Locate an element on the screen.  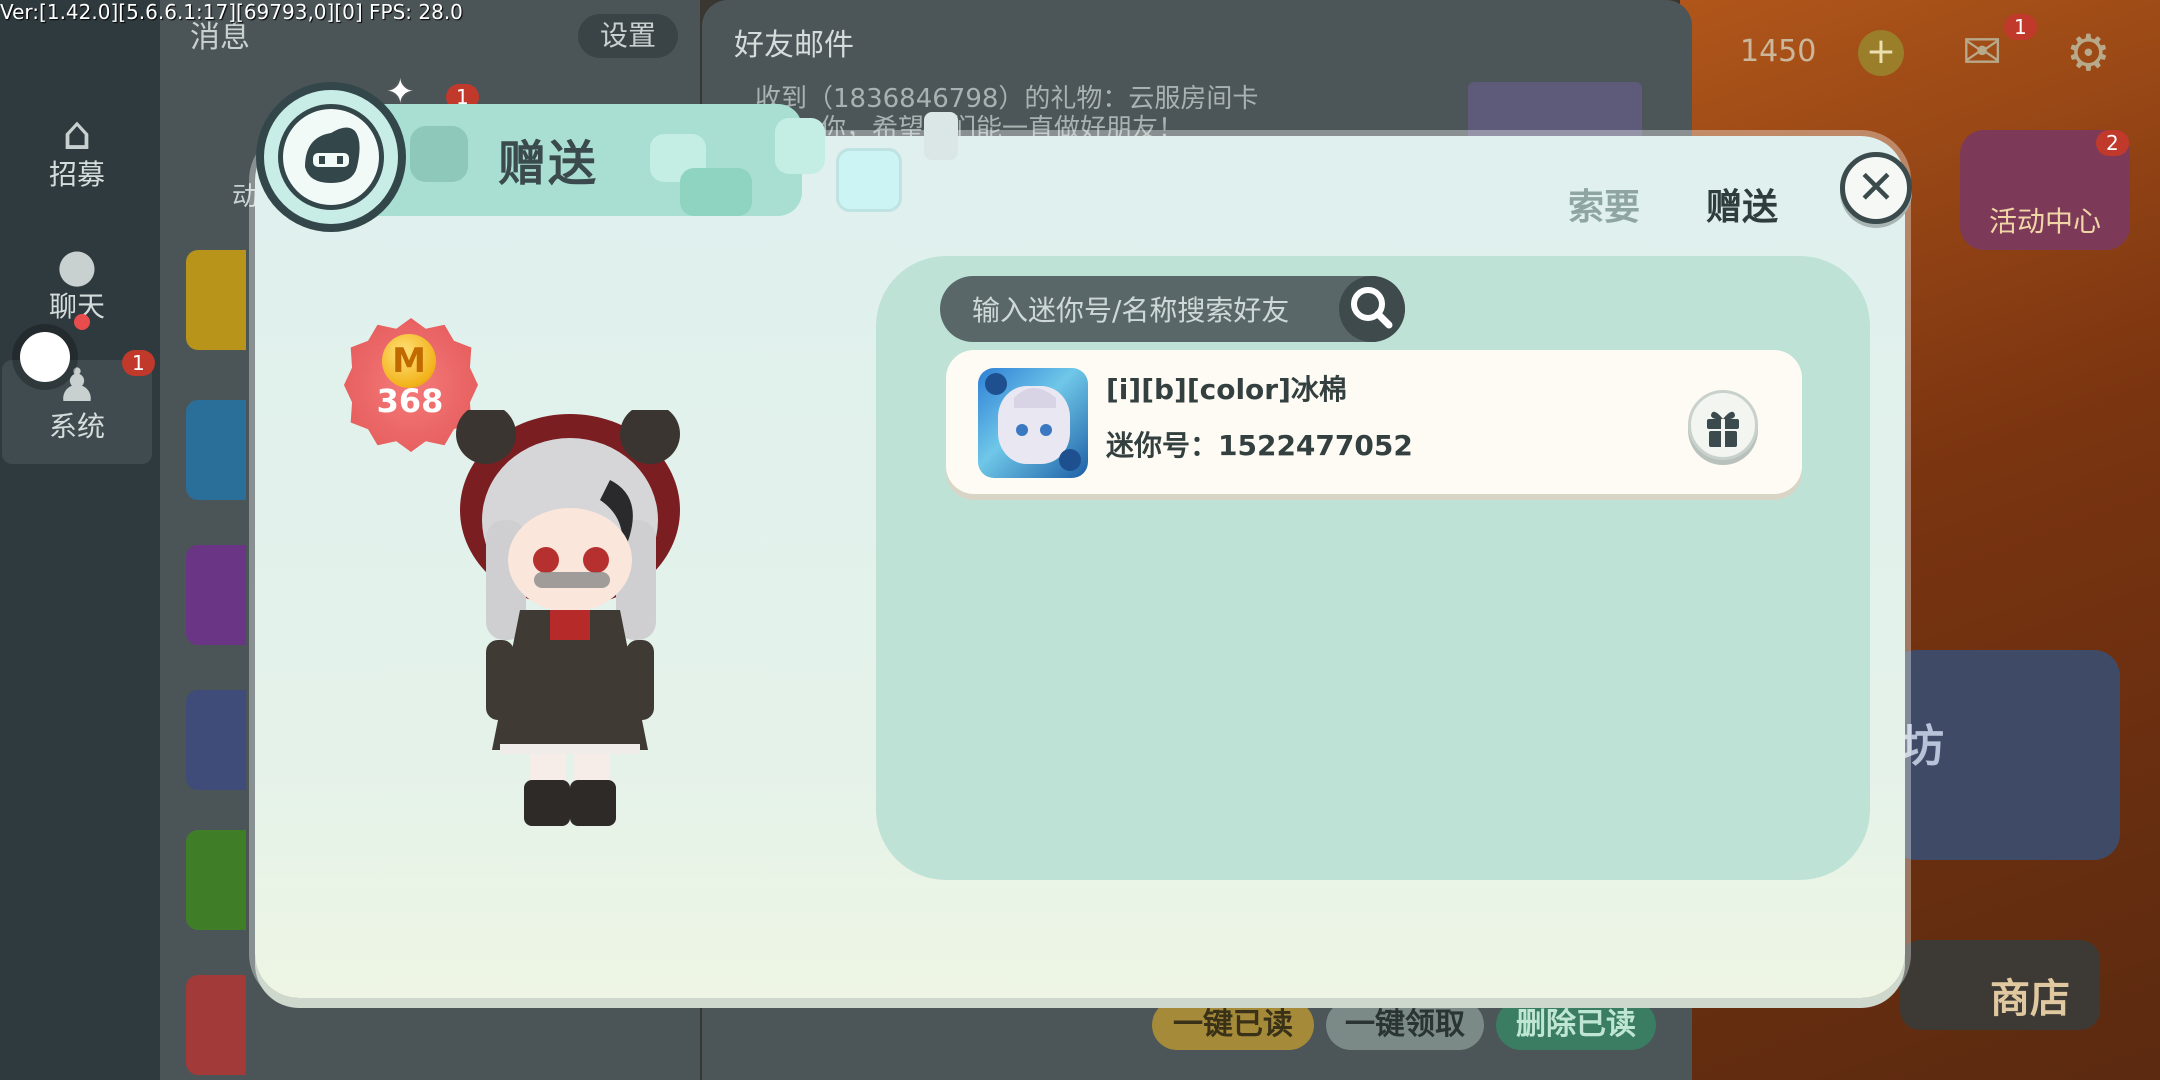
bg-mail-title: 好友邮件 is located at coordinates (794, 45).